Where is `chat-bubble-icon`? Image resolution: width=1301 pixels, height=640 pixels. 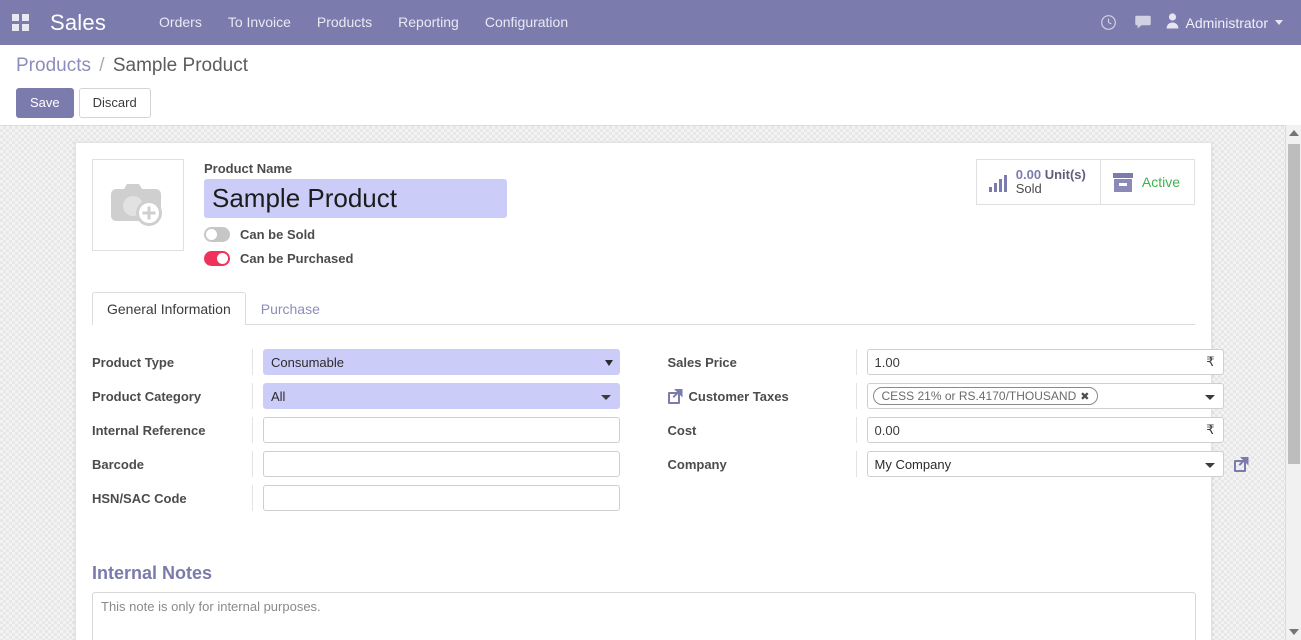 chat-bubble-icon is located at coordinates (1143, 22).